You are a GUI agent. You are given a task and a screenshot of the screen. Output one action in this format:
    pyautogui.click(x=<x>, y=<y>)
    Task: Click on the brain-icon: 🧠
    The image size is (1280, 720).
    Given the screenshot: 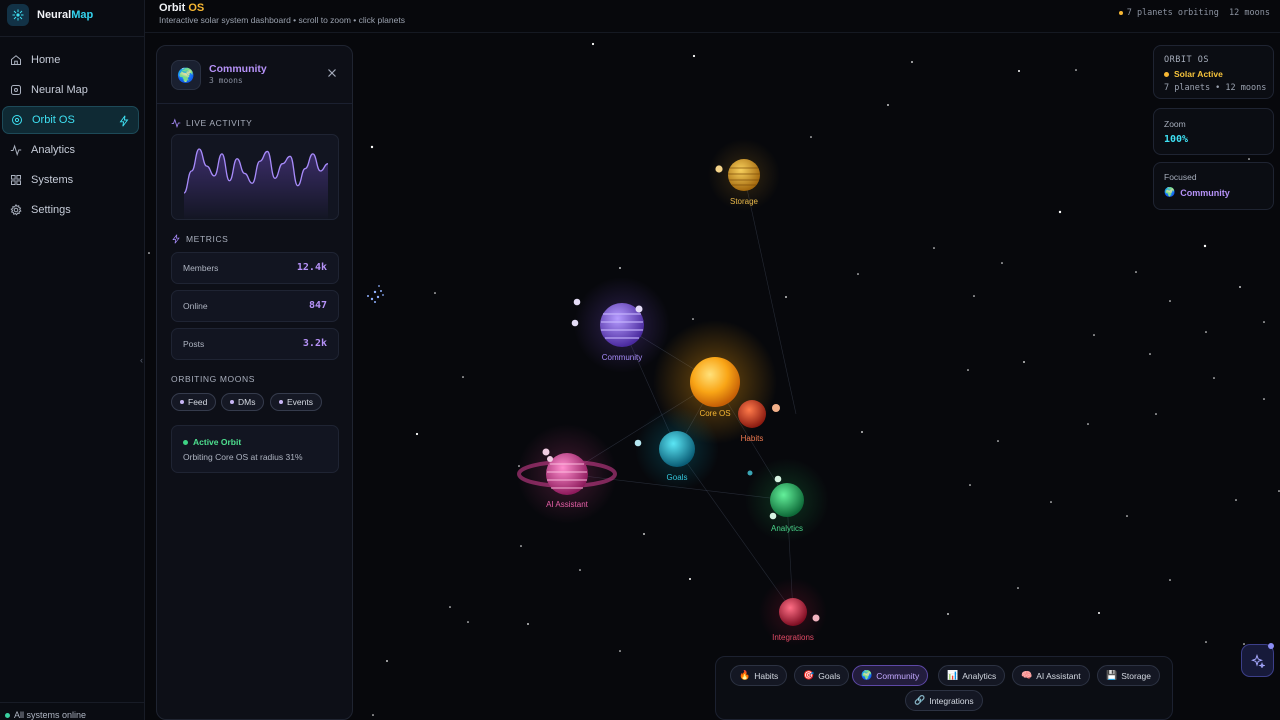 What is the action you would take?
    pyautogui.click(x=1027, y=675)
    